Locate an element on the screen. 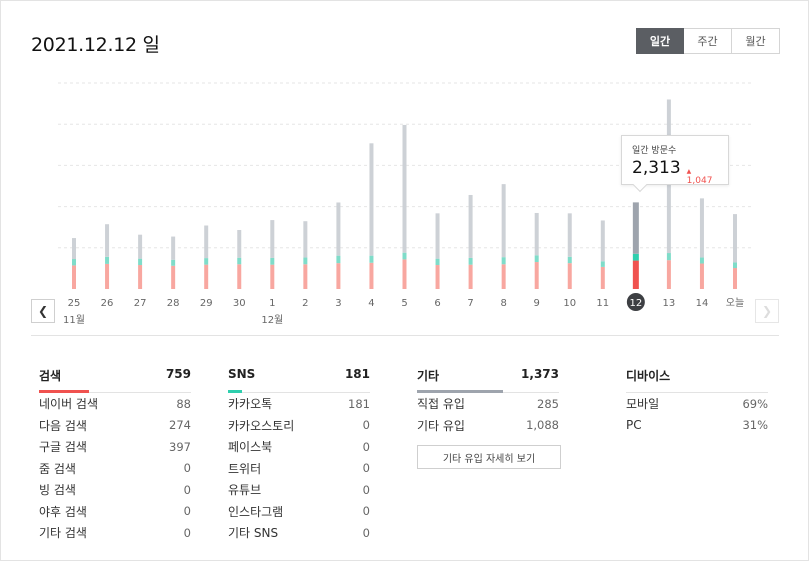 The width and height of the screenshot is (809, 561). device-stats: 디바이스 모바일 69% PC 31% is located at coordinates (697, 401).